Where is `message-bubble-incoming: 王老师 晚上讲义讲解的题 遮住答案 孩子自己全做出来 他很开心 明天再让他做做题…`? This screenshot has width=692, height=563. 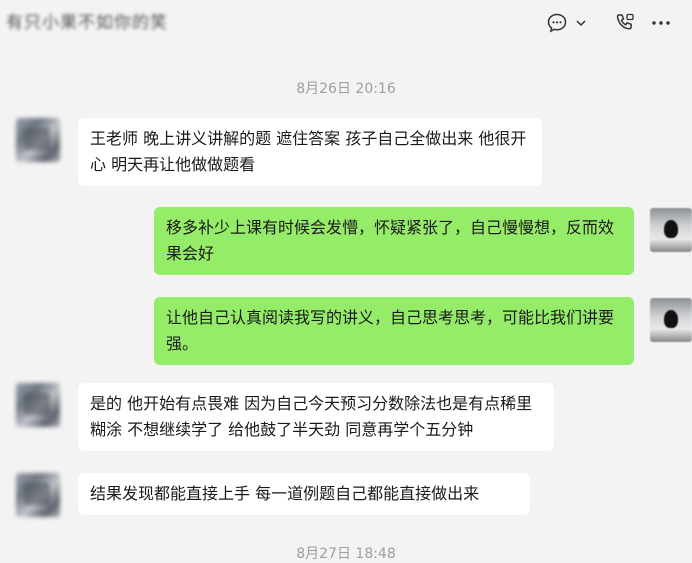 message-bubble-incoming: 王老师 晚上讲义讲解的题 遮住答案 孩子自己全做出来 他很开心 明天再让他做做题… is located at coordinates (310, 152).